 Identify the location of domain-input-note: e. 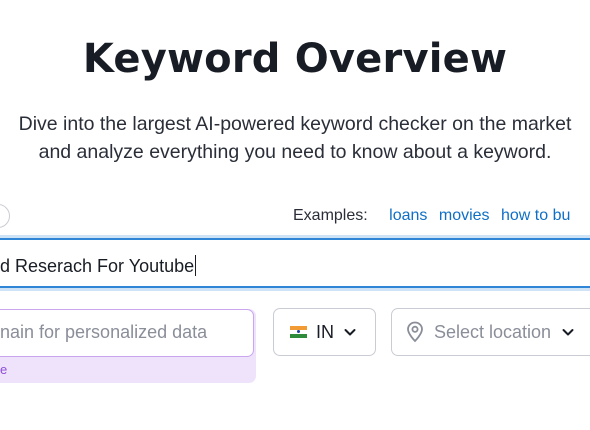
(4, 369).